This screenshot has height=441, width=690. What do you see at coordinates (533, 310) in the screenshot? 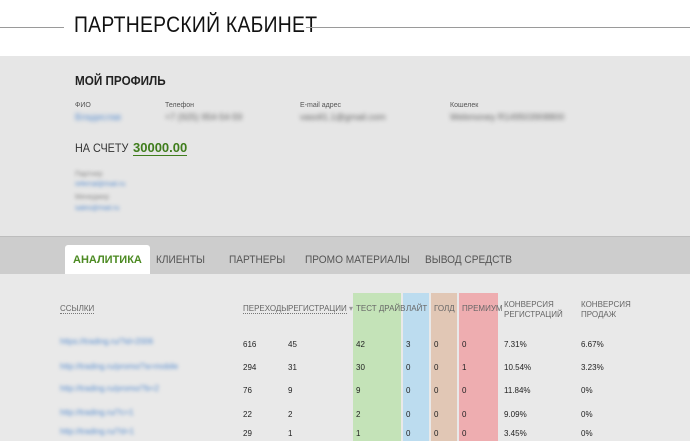
I see `col-header-conv-reg: КОНВЕРСИЯ РЕГИСТРАЦИЙ` at bounding box center [533, 310].